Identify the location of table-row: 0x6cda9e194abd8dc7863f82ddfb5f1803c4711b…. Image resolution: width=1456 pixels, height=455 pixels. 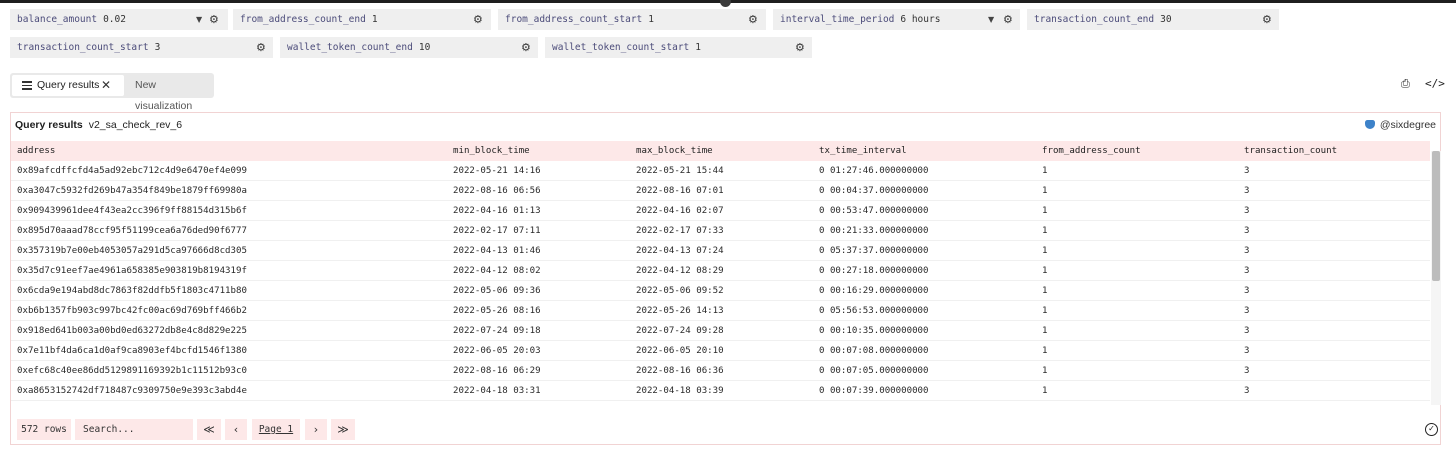
(720, 291).